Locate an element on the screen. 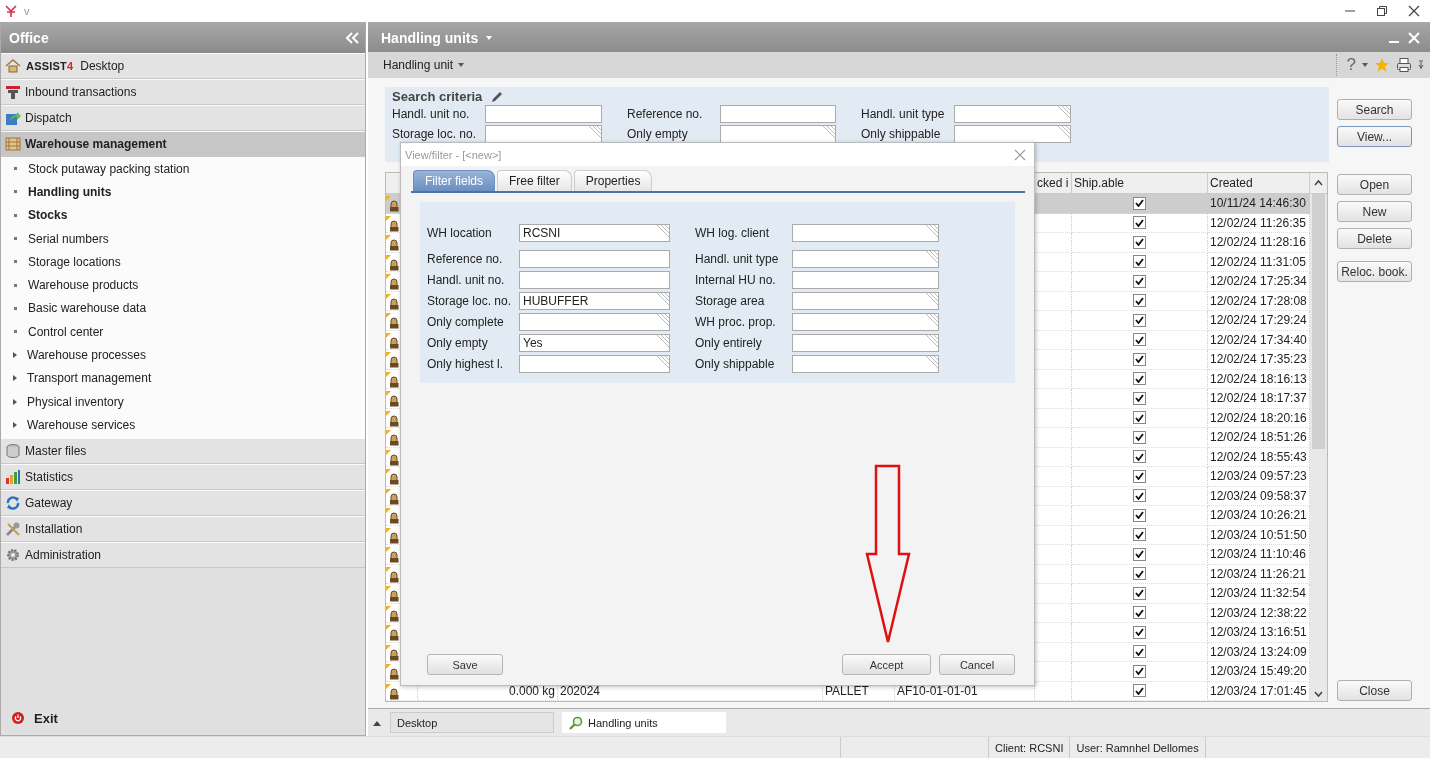  column-header: Created is located at coordinates (1259, 183).